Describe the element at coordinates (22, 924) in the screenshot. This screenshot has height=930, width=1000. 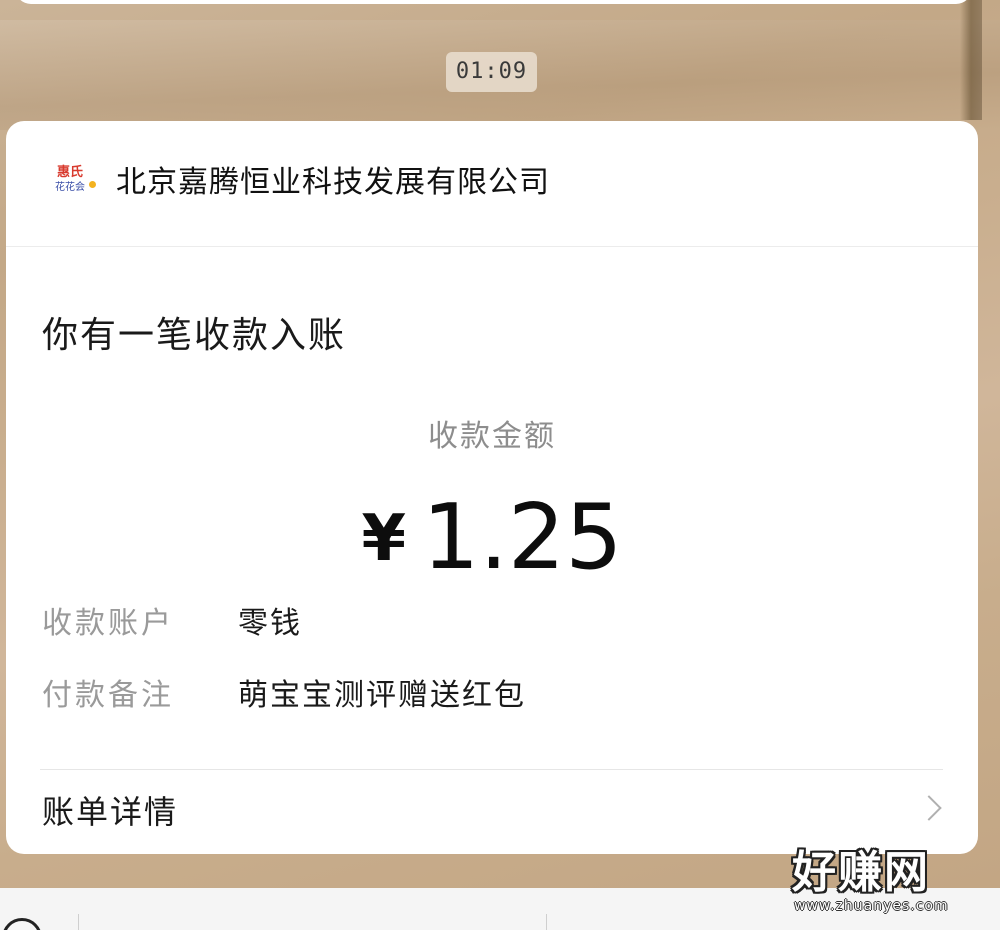
I see `voice-icon` at that location.